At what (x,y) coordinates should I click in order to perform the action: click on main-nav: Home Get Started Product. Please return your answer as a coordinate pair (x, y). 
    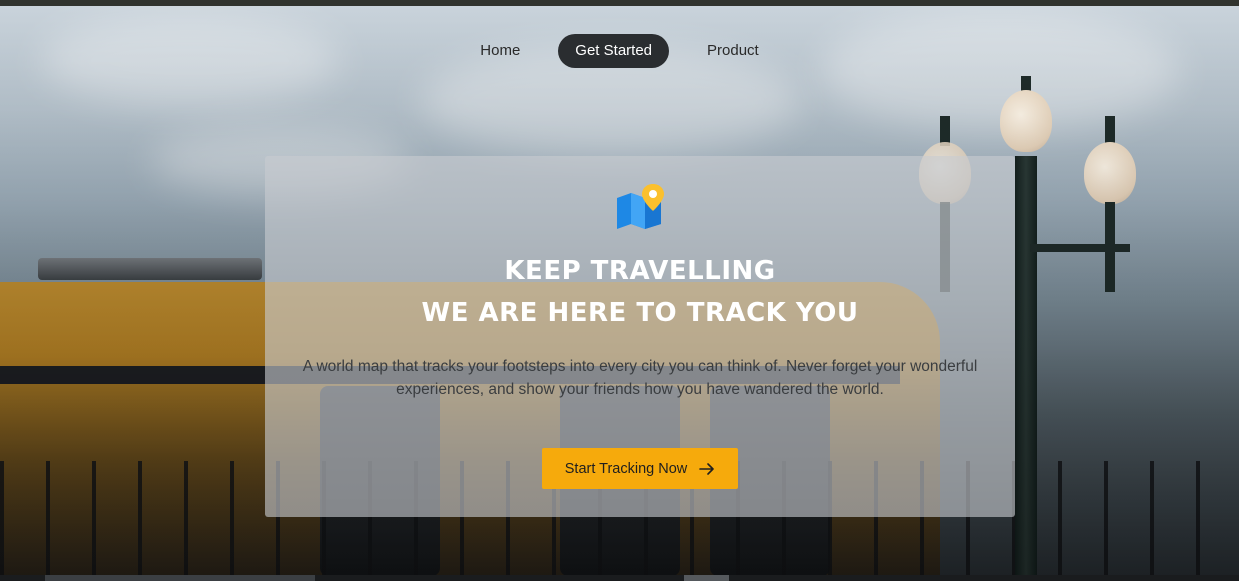
    Looking at the image, I should click on (619, 51).